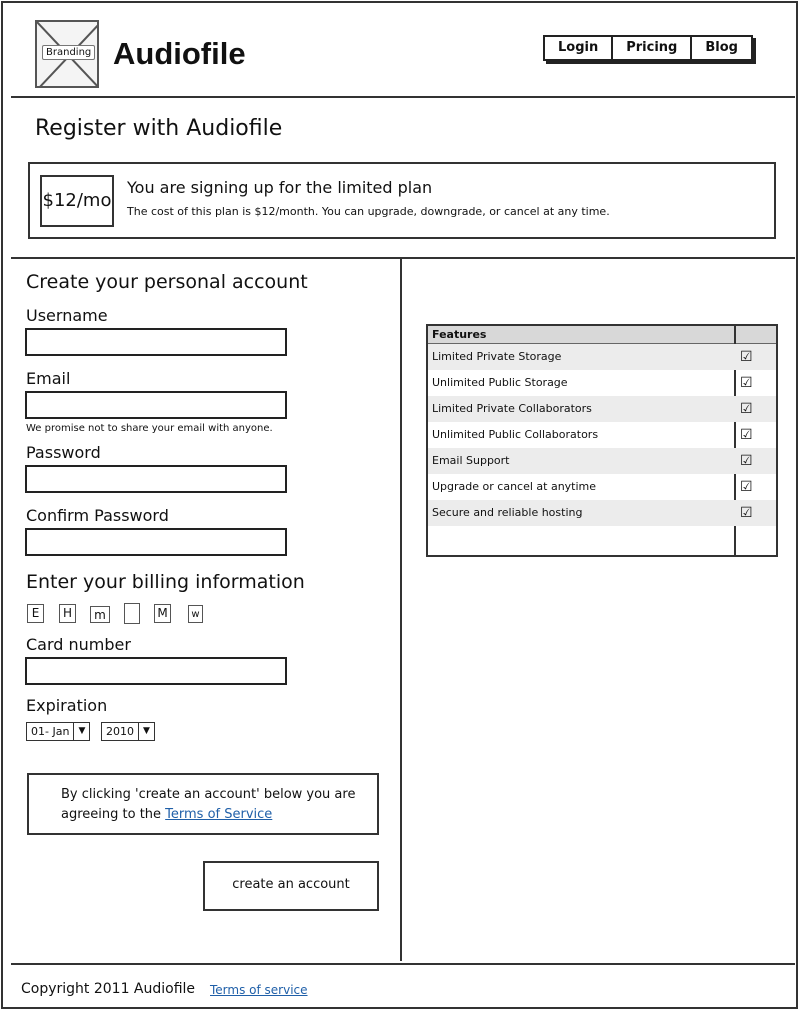 The width and height of the screenshot is (800, 1011). I want to click on feature-label: Limited Private Collaborators, so click(512, 408).